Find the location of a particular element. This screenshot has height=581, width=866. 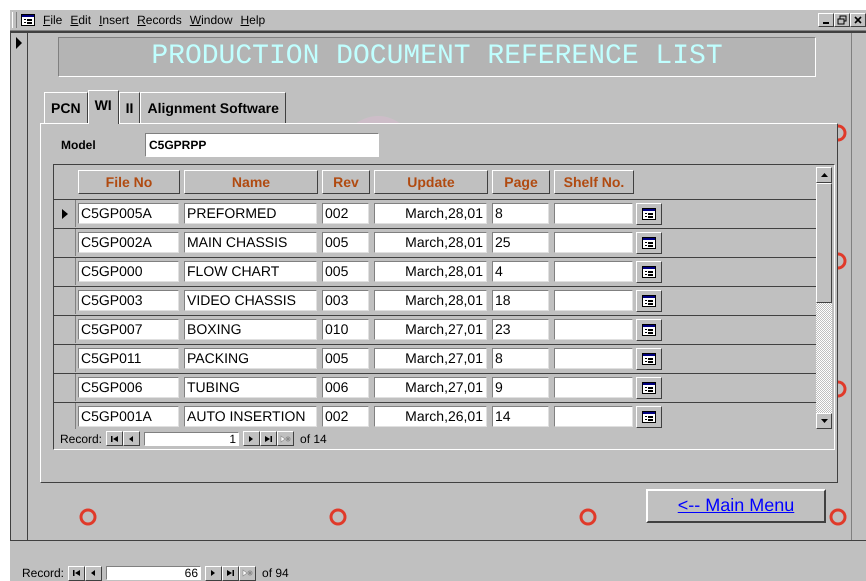

page-field: 9 is located at coordinates (520, 387).